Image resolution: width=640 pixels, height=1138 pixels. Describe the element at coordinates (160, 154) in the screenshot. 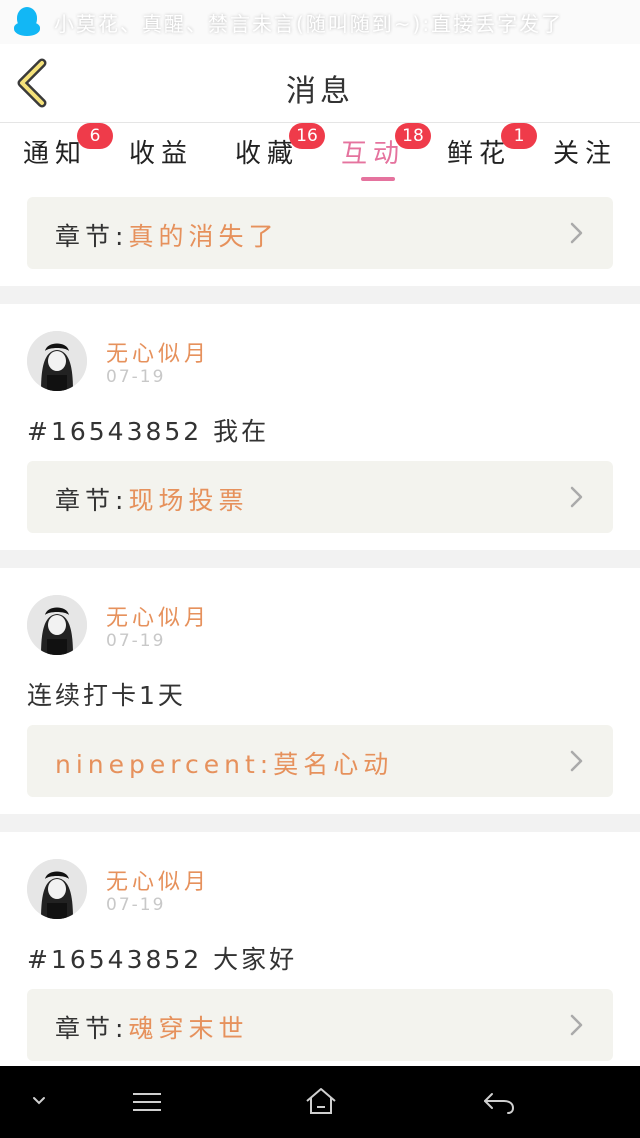

I see `tab-label: 收益` at that location.